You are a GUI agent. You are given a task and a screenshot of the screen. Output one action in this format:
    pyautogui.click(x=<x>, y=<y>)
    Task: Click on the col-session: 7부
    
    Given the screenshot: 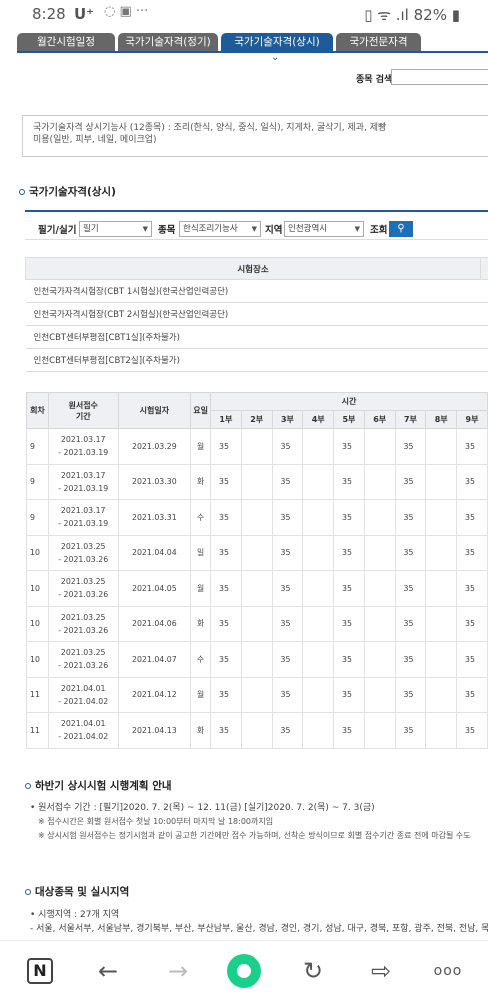 What is the action you would take?
    pyautogui.click(x=410, y=419)
    